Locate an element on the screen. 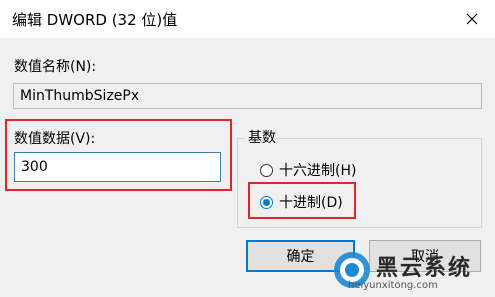 Image resolution: width=495 pixels, height=297 pixels. close-button is located at coordinates (472, 19).